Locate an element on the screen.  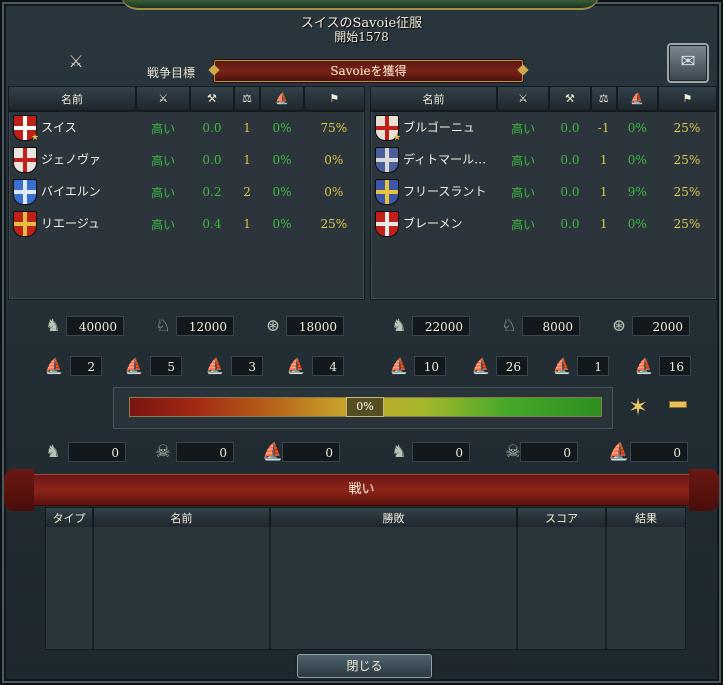
attacker-infantry: 40000 is located at coordinates (95, 326).